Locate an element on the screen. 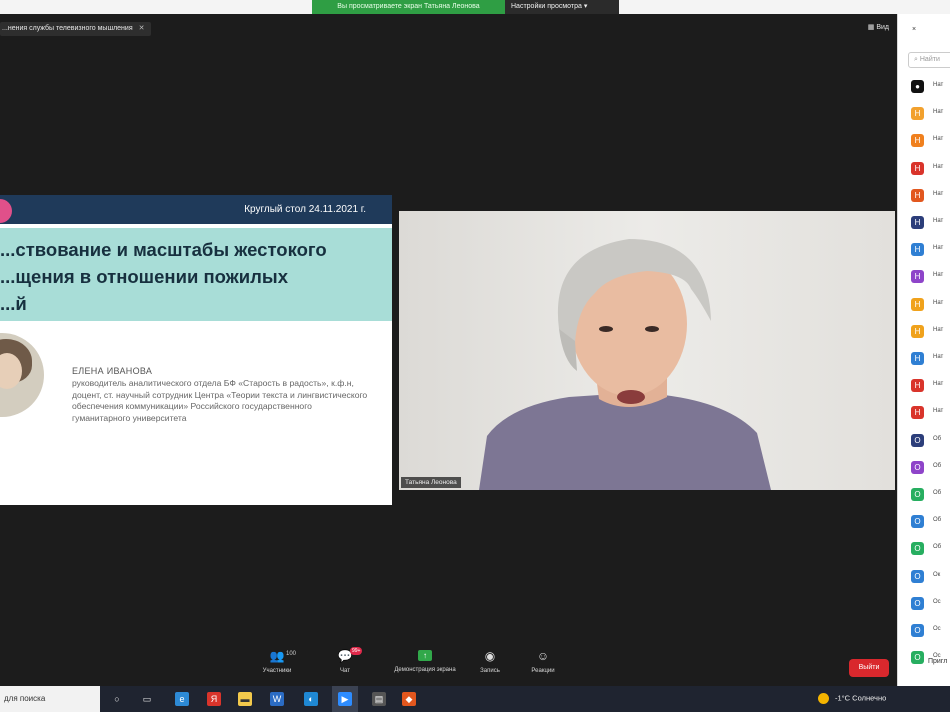 The height and width of the screenshot is (712, 950). edge-icon: e is located at coordinates (182, 699).